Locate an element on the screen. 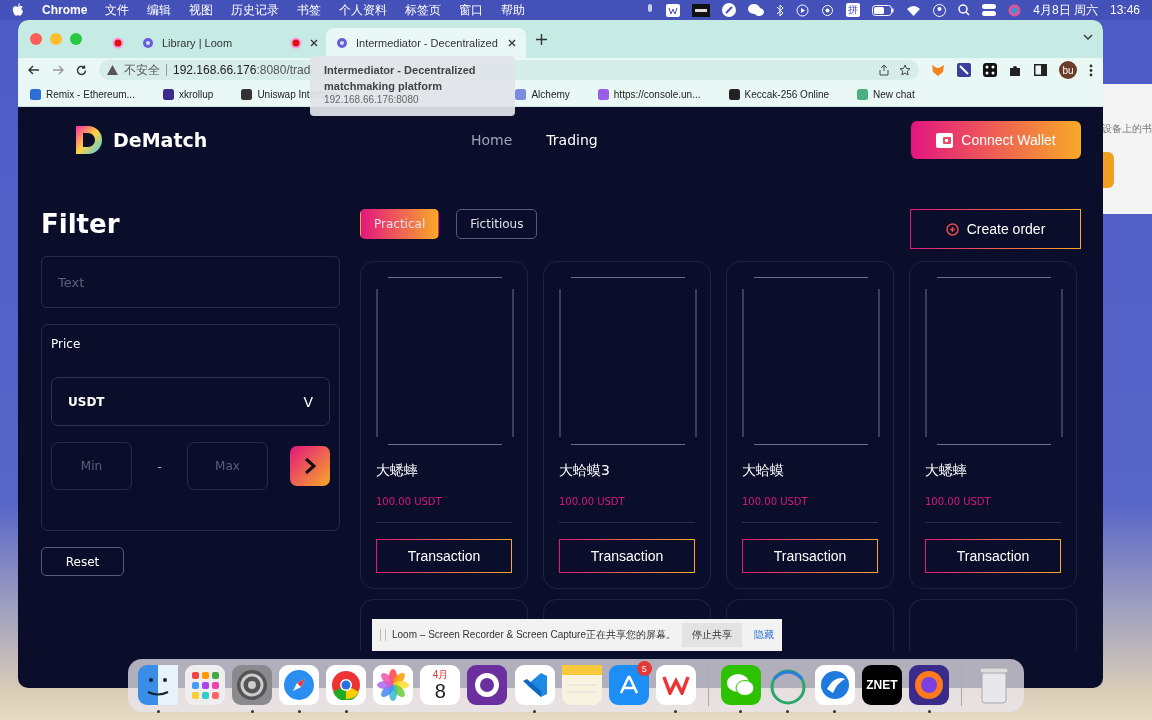 Image resolution: width=1152 pixels, height=720 pixels. record-icon is located at coordinates (118, 43).